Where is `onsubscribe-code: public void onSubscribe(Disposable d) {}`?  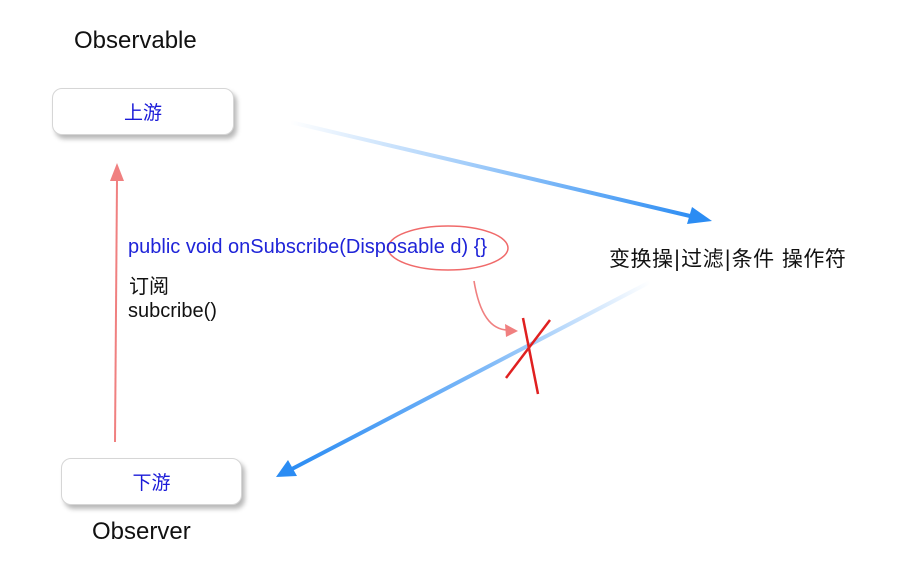 onsubscribe-code: public void onSubscribe(Disposable d) {} is located at coordinates (307, 247).